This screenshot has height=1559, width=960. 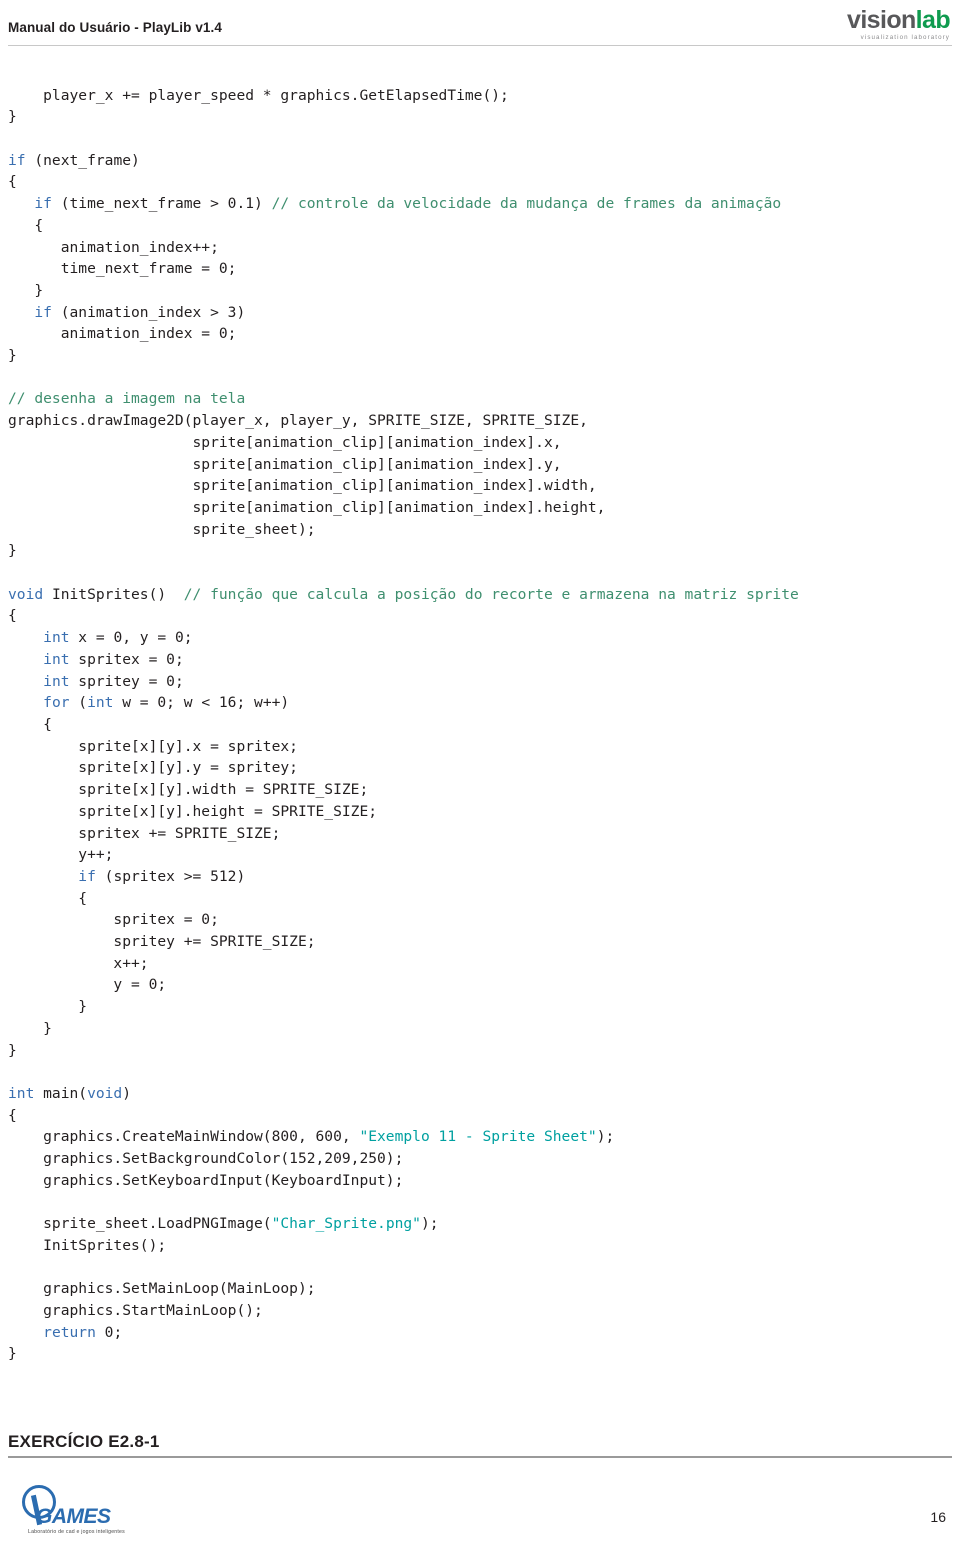 I want to click on exercise-section: EXERCÍCIO E2.8-1, so click(x=480, y=1445).